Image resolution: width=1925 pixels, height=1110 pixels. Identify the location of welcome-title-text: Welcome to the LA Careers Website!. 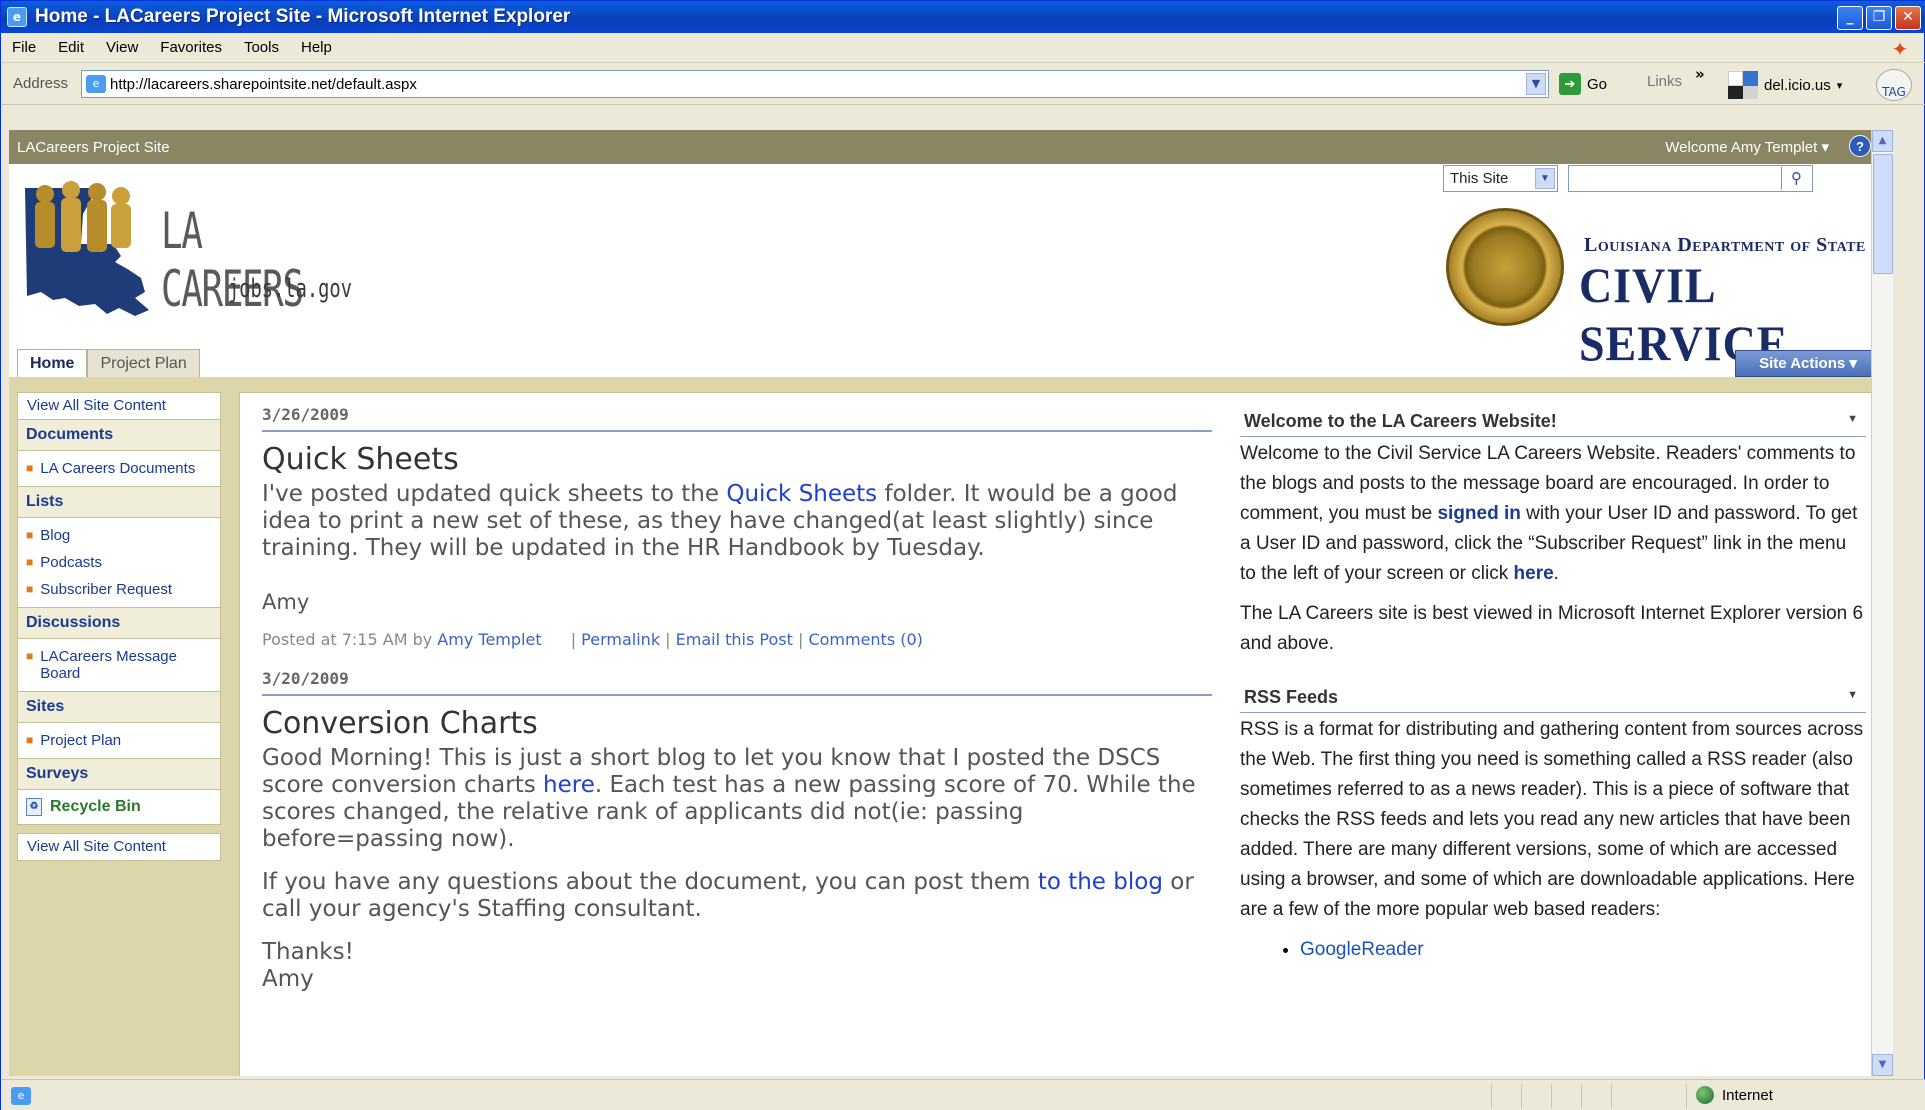
(1400, 421).